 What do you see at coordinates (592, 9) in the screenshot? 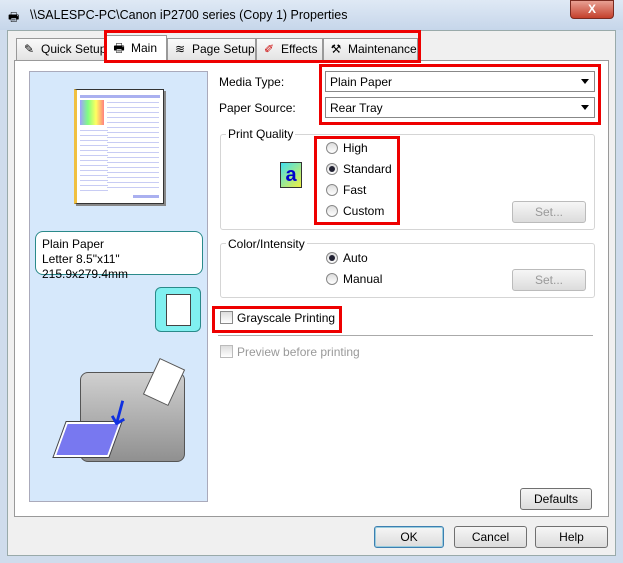
I see `close-button: X` at bounding box center [592, 9].